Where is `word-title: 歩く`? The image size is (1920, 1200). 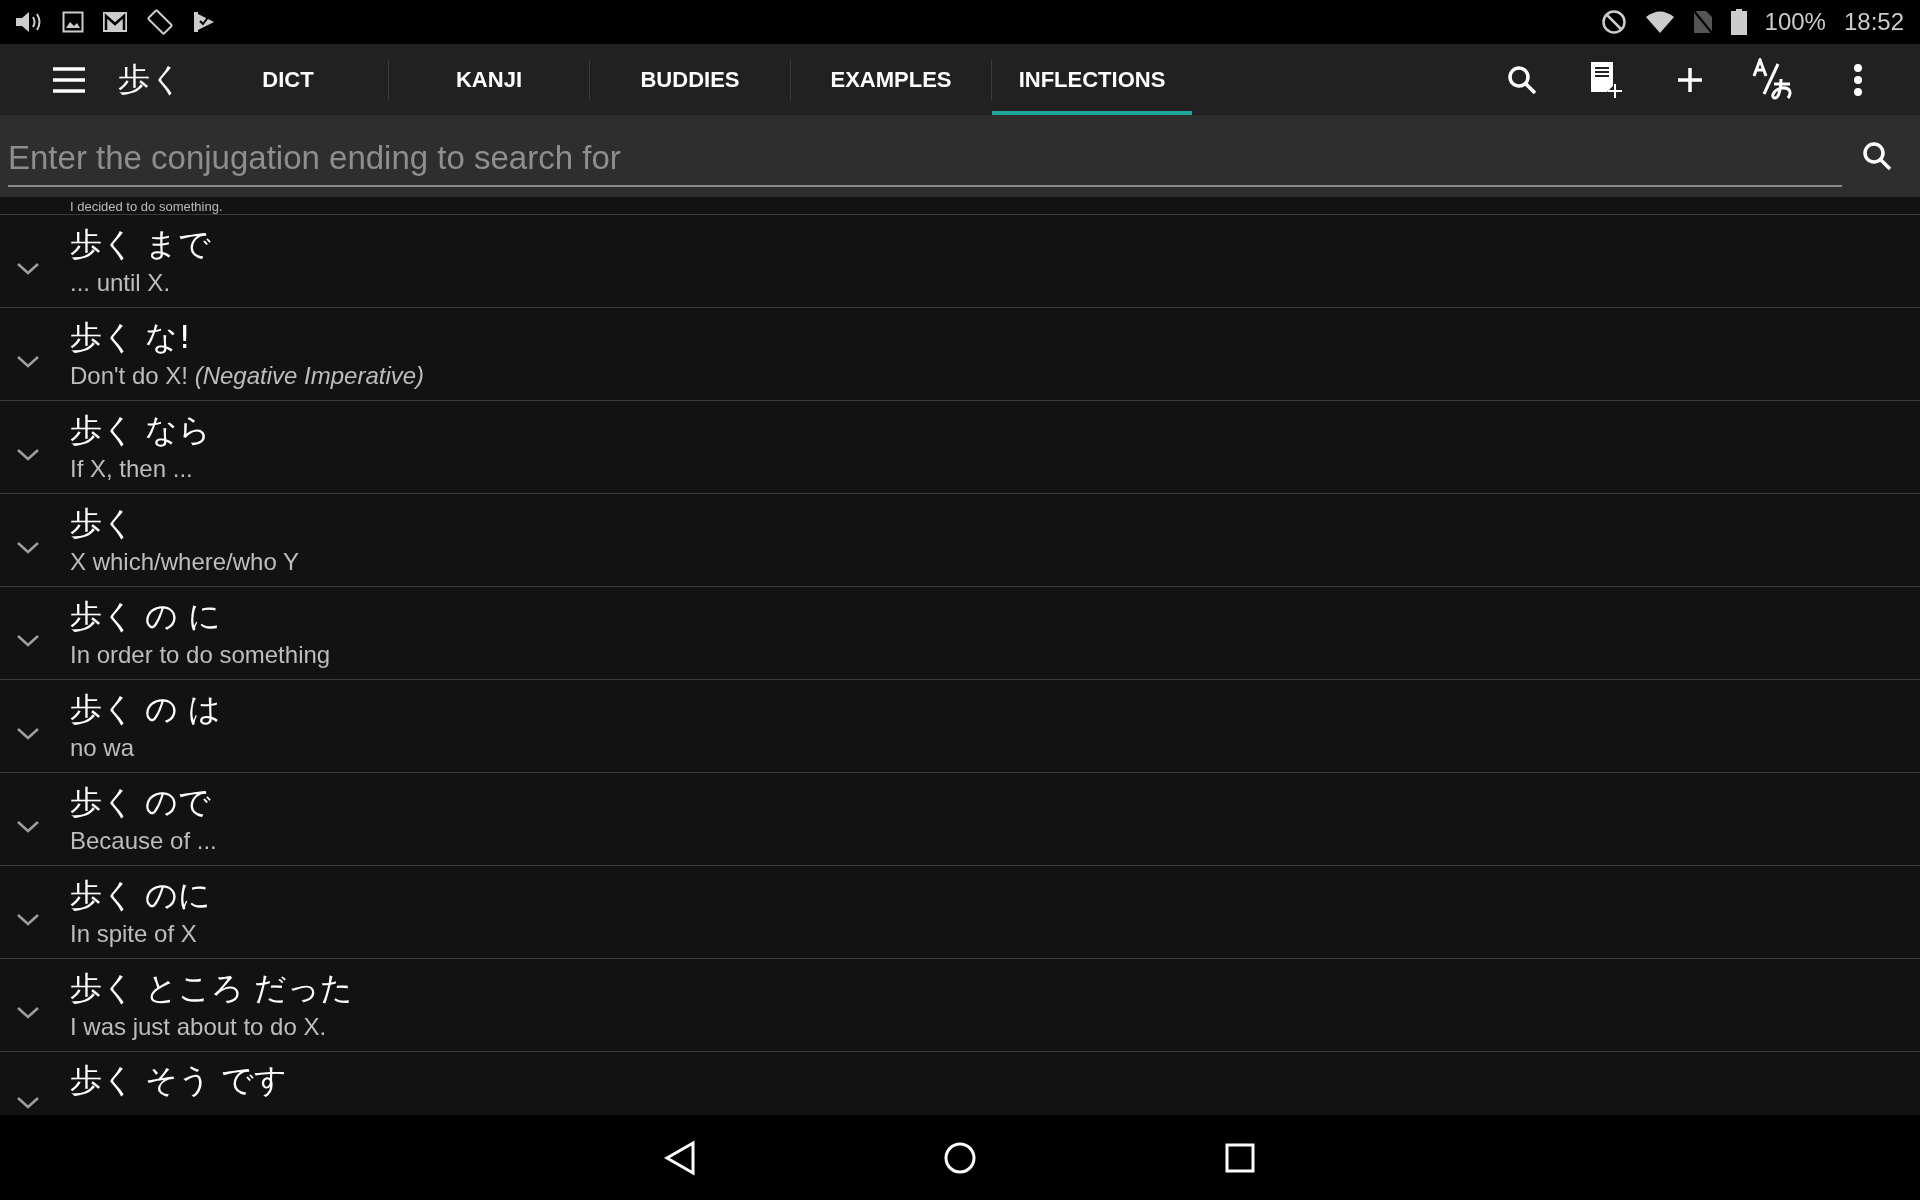 word-title: 歩く is located at coordinates (151, 79).